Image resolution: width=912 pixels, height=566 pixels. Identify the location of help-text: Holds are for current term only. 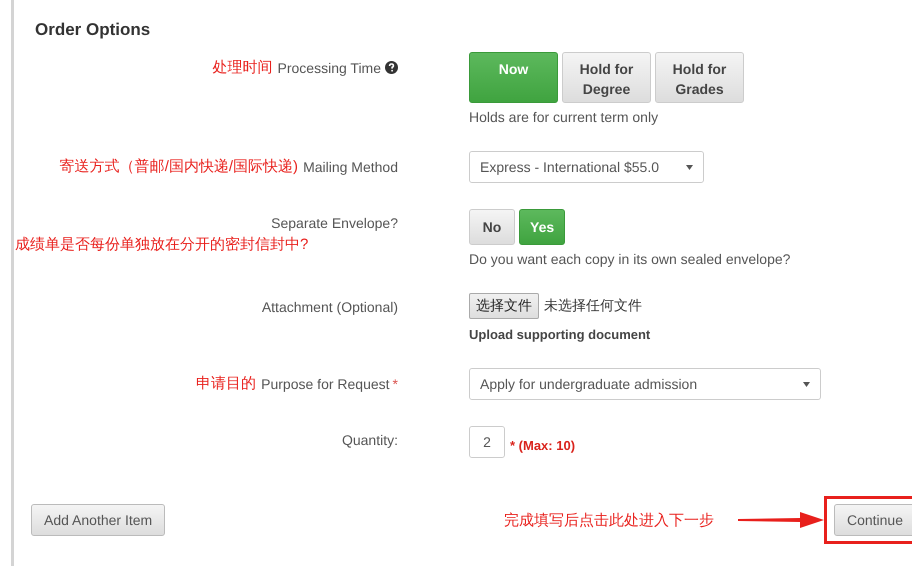
(563, 117).